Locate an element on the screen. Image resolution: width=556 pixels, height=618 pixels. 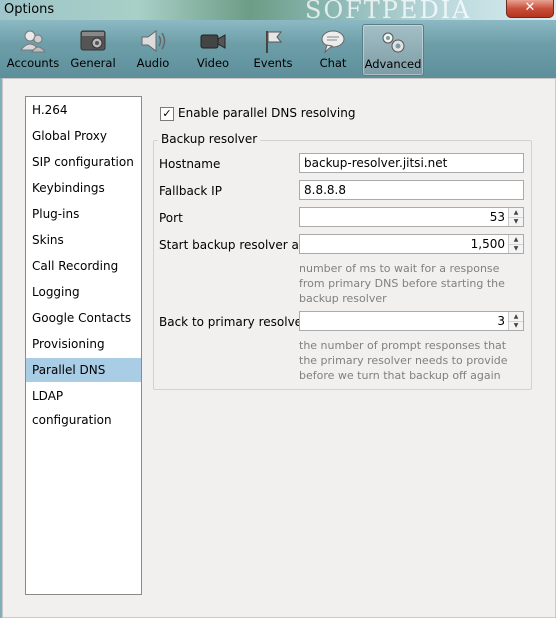
nav-item-h264: H.264 is located at coordinates (83, 110).